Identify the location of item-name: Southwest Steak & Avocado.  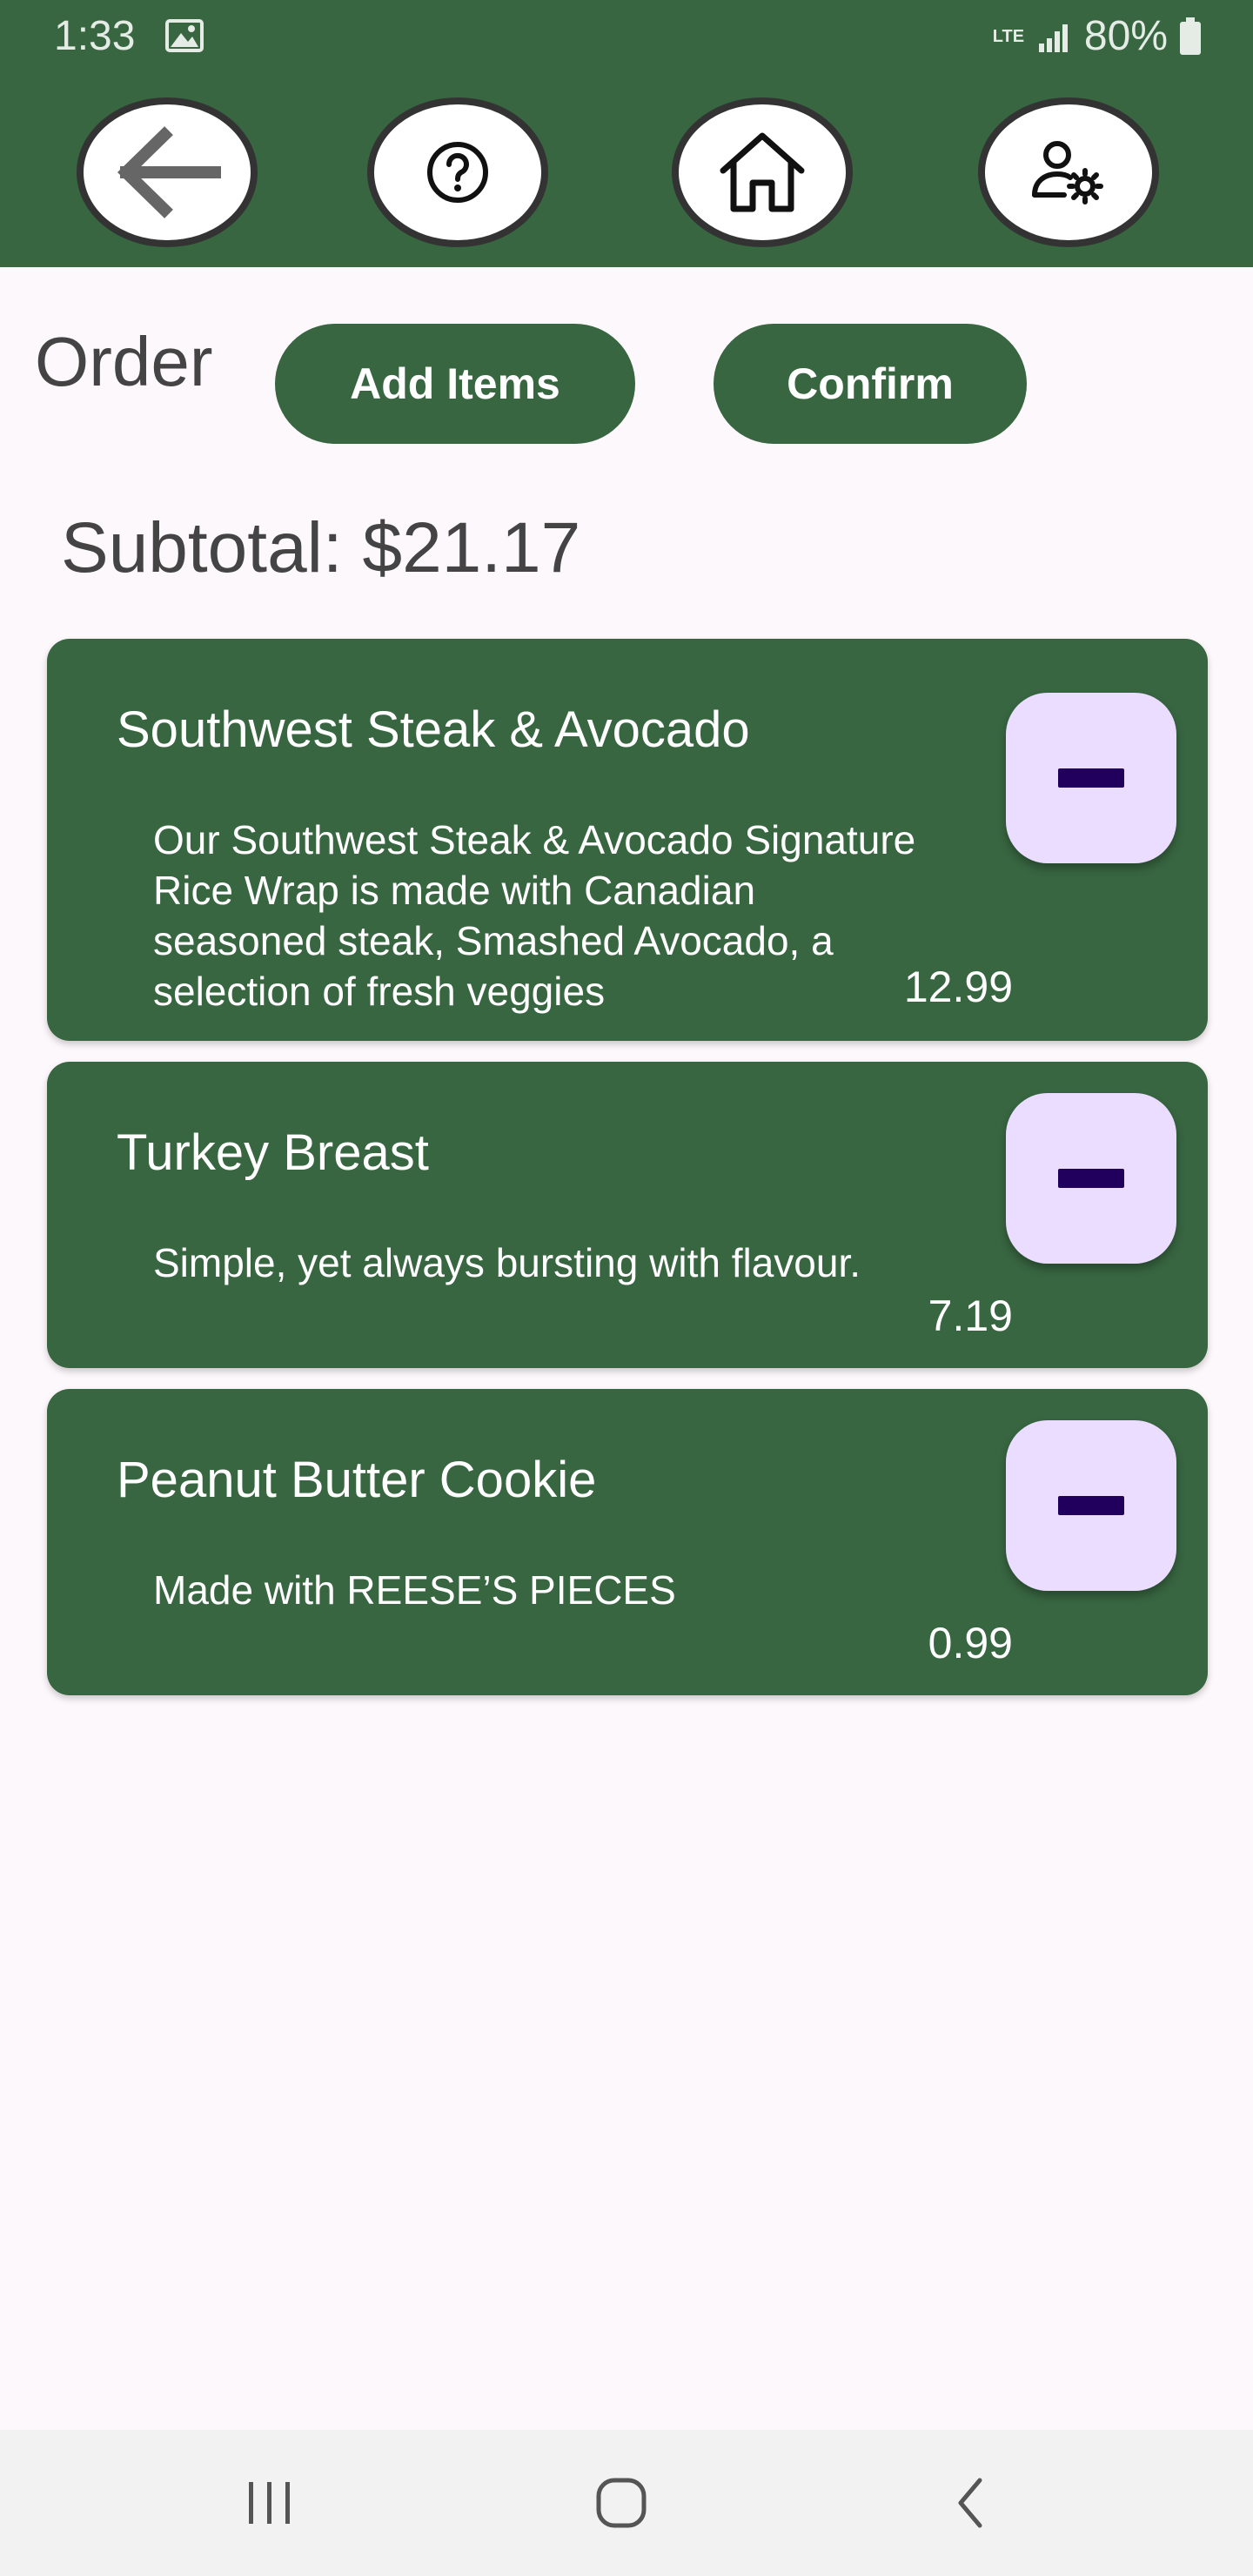
(433, 730).